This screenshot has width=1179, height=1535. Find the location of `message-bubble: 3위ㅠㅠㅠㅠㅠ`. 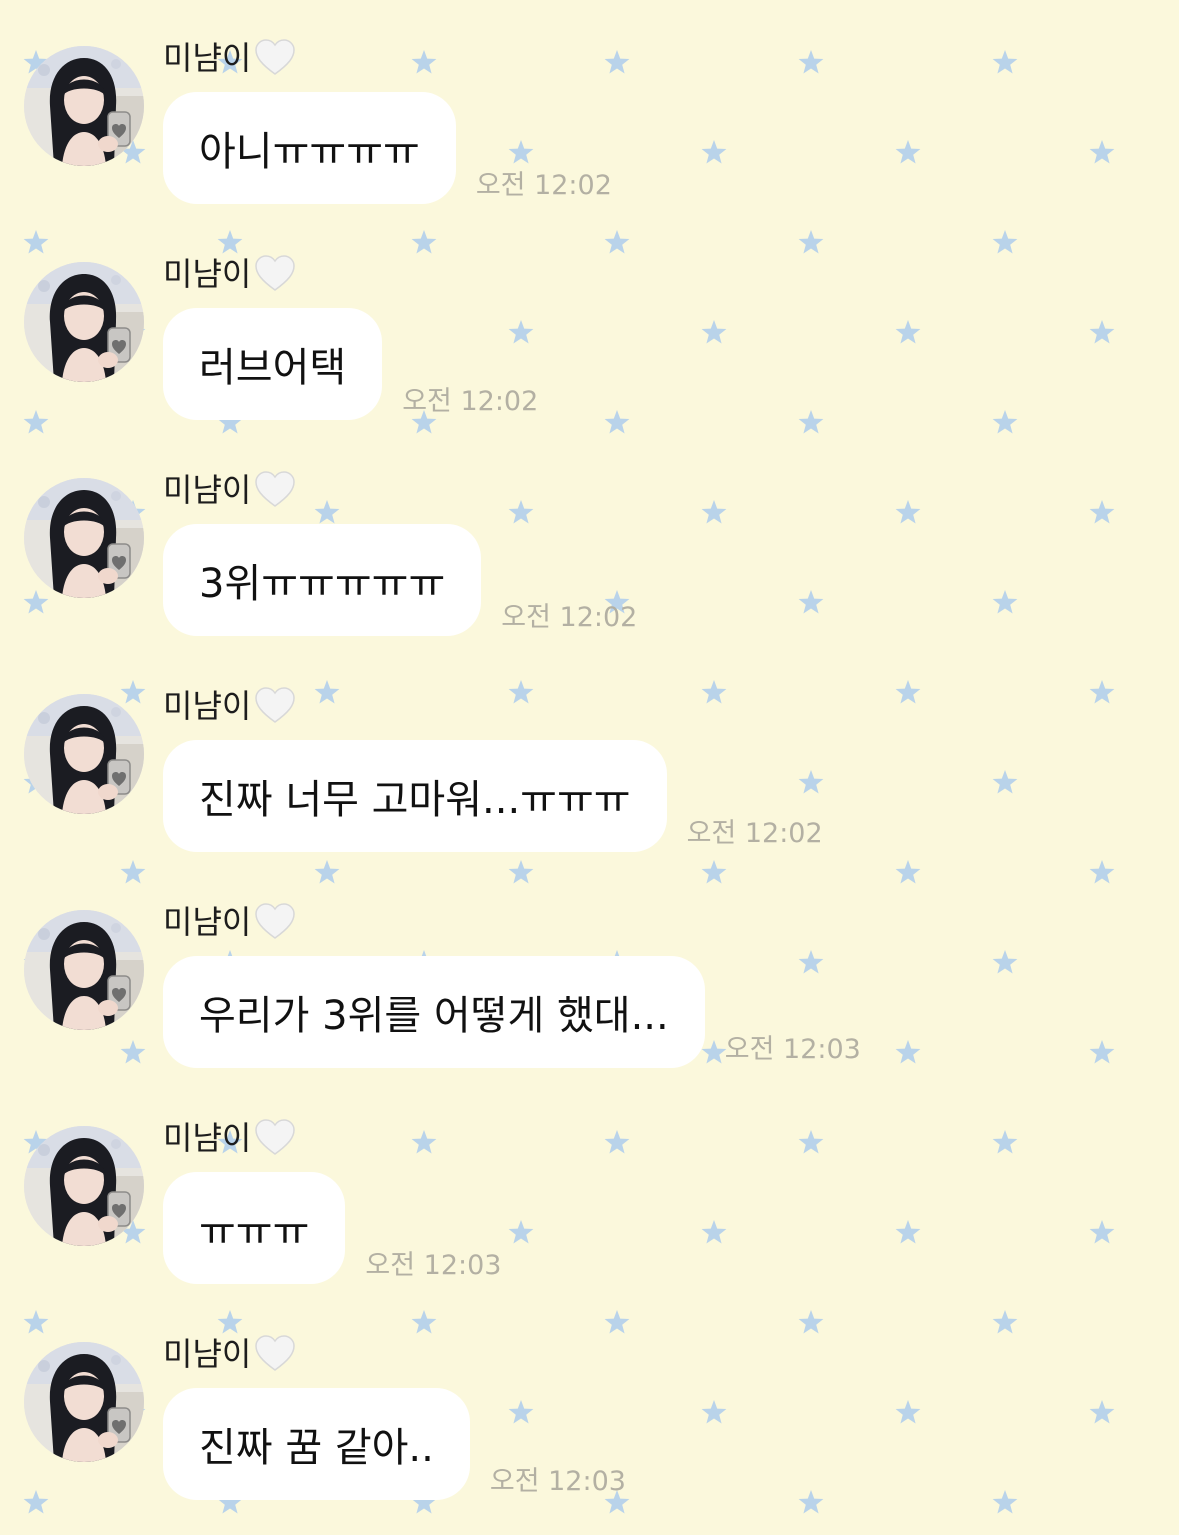

message-bubble: 3위ㅠㅠㅠㅠㅠ is located at coordinates (322, 580).